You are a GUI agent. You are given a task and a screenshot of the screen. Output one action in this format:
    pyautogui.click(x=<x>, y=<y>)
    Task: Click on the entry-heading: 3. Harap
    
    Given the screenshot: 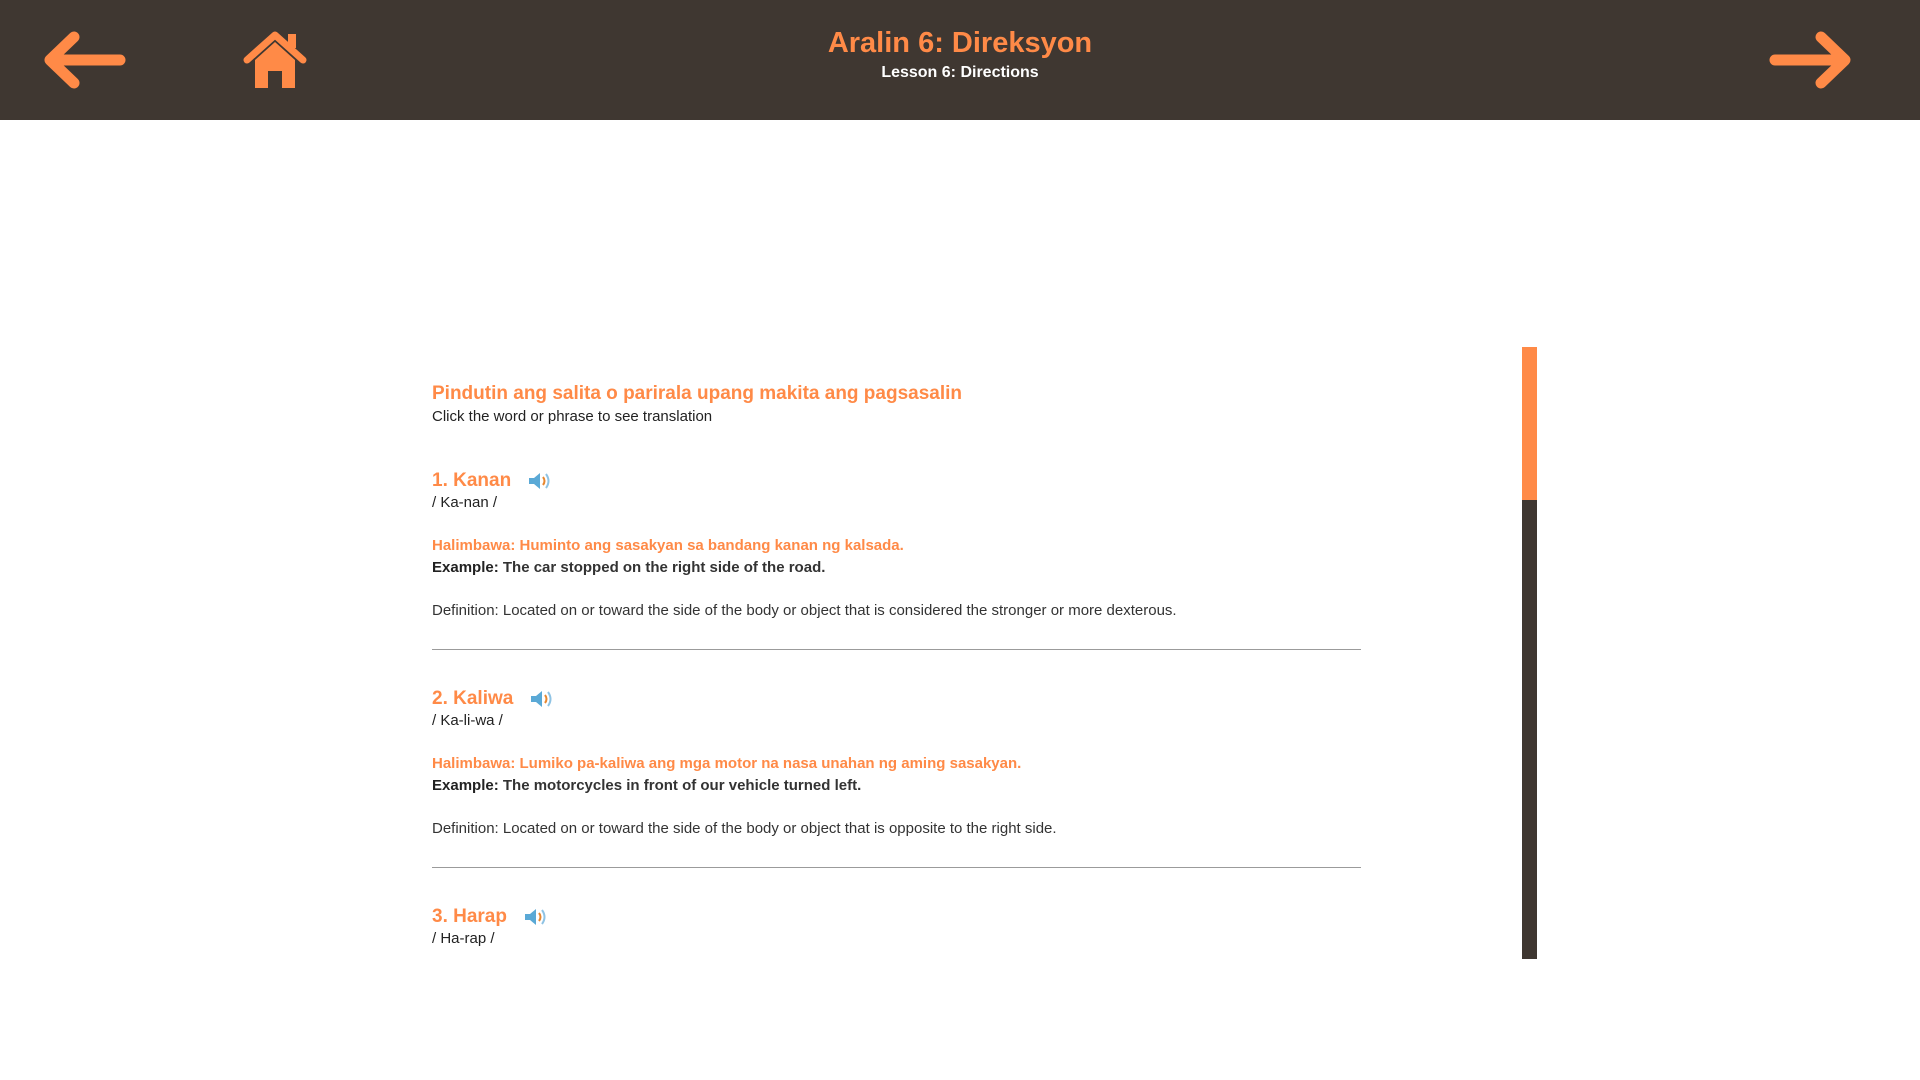 What is the action you would take?
    pyautogui.click(x=489, y=917)
    